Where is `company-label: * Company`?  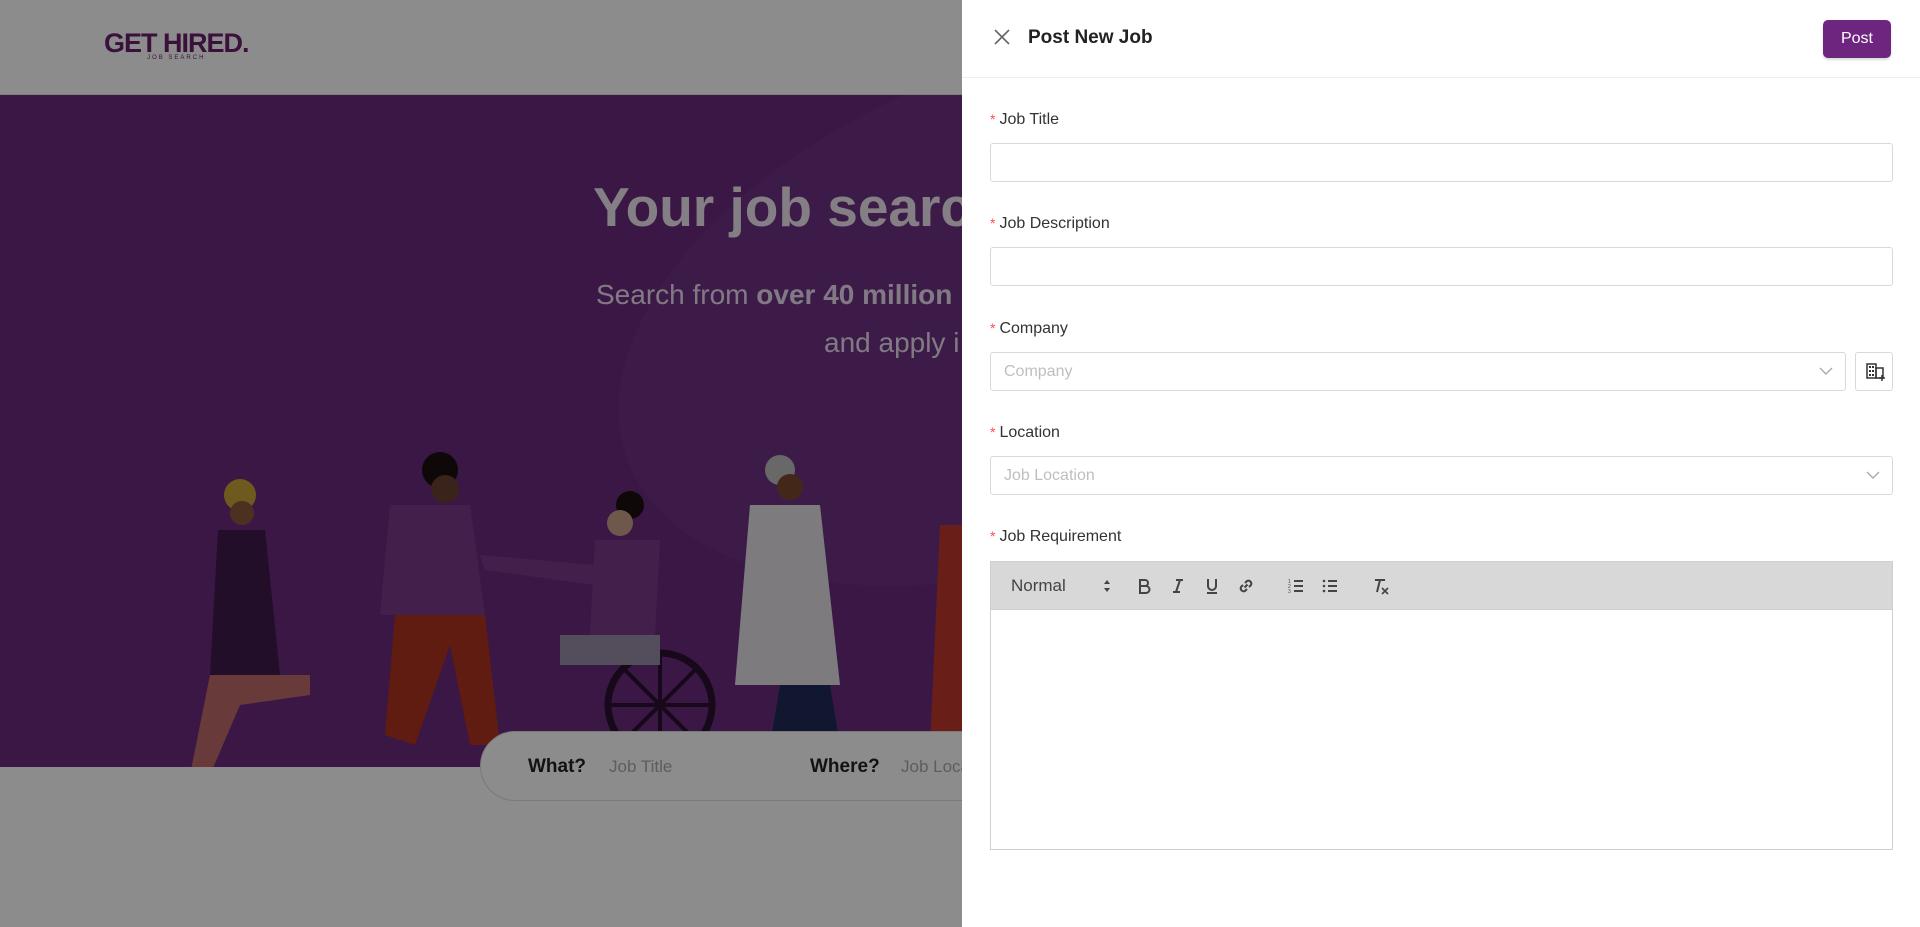 company-label: * Company is located at coordinates (1029, 329).